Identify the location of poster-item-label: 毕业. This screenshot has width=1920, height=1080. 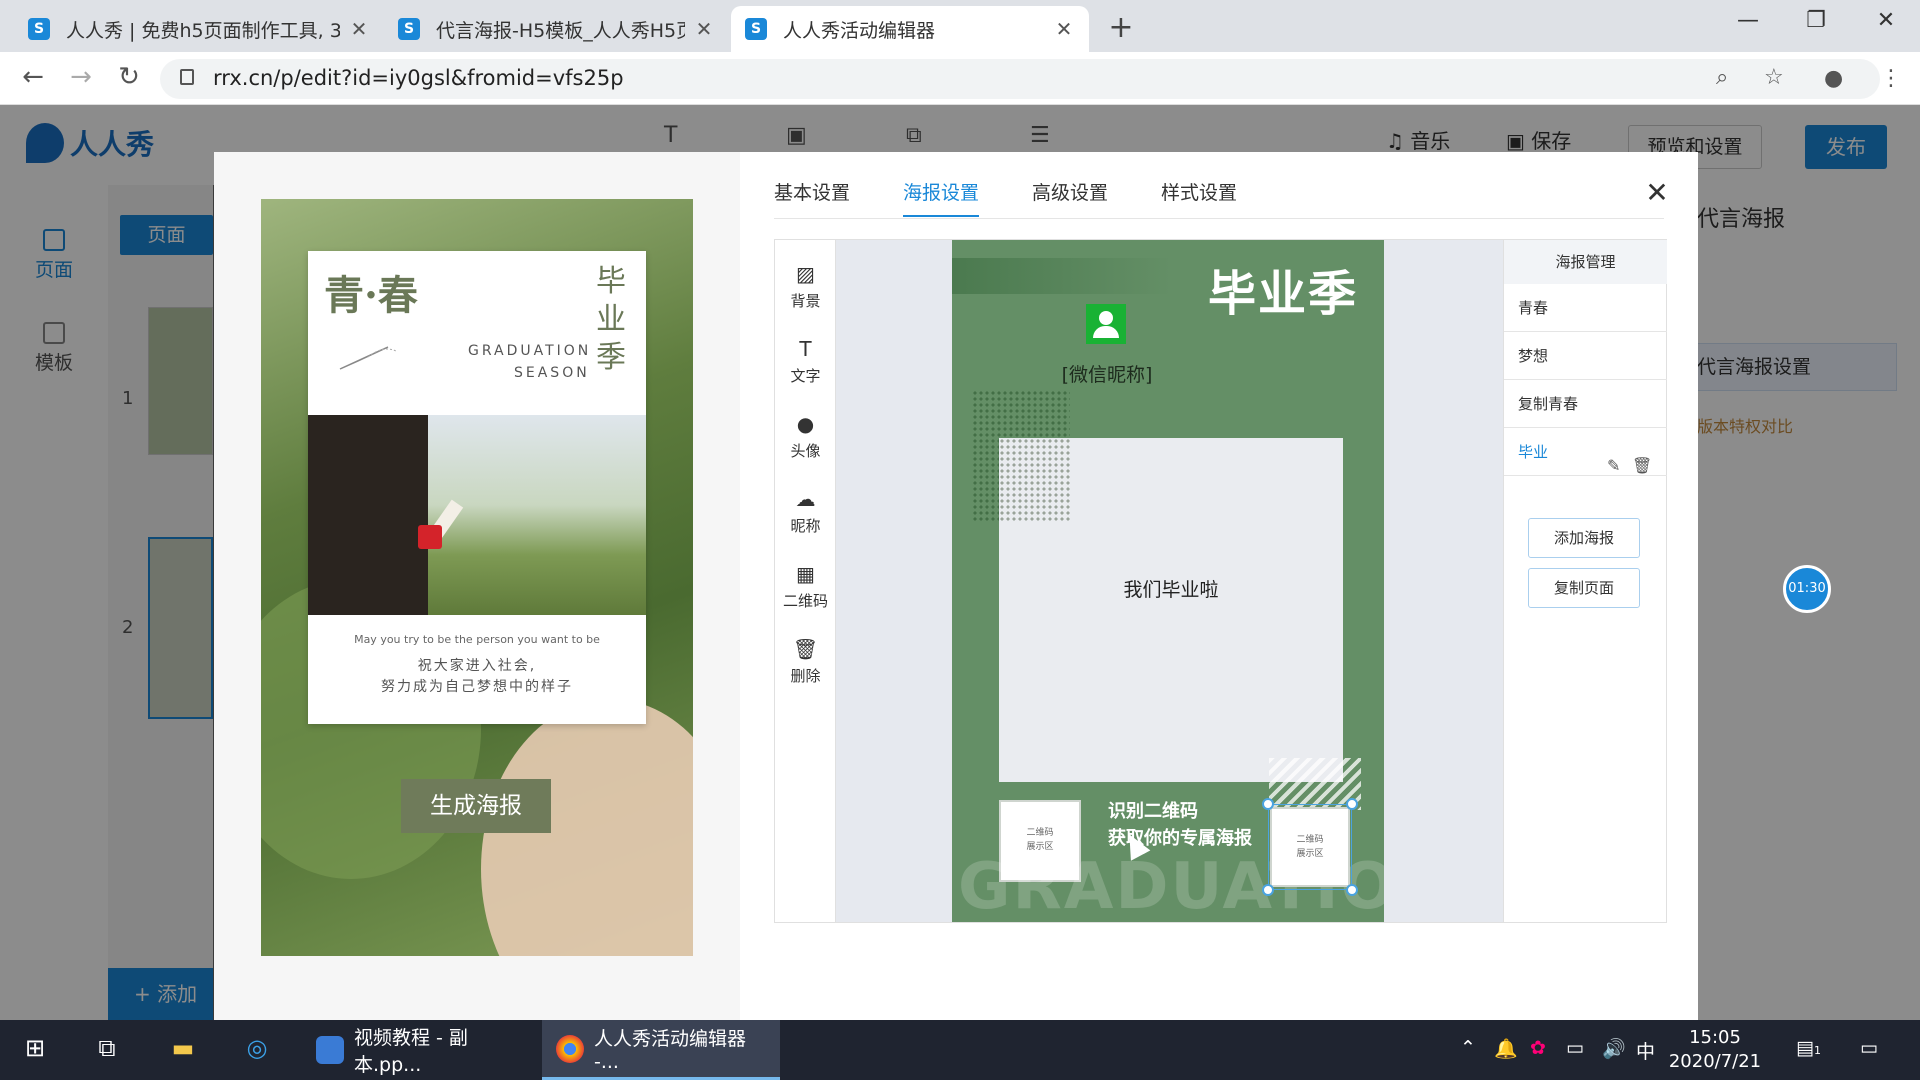
(1533, 452).